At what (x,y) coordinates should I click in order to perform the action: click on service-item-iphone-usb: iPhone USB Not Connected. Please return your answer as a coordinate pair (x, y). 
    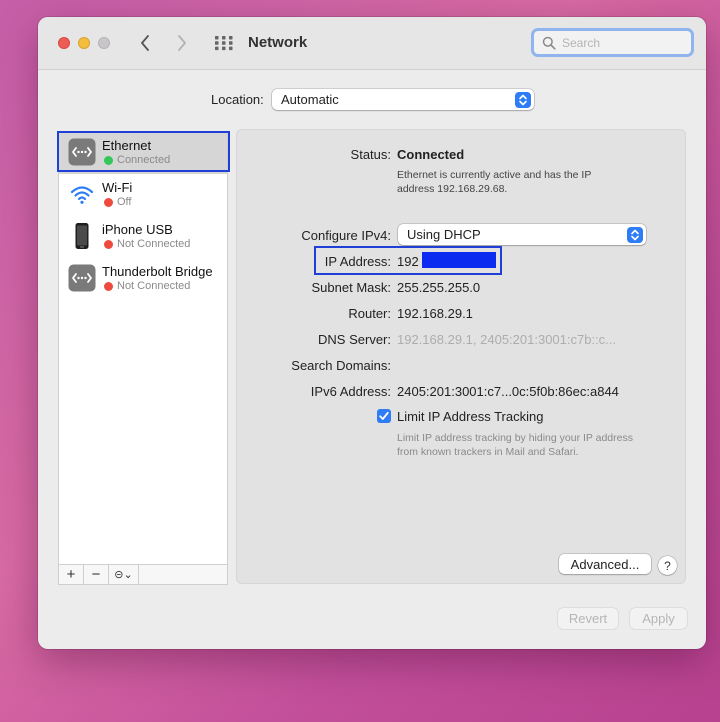
    Looking at the image, I should click on (143, 237).